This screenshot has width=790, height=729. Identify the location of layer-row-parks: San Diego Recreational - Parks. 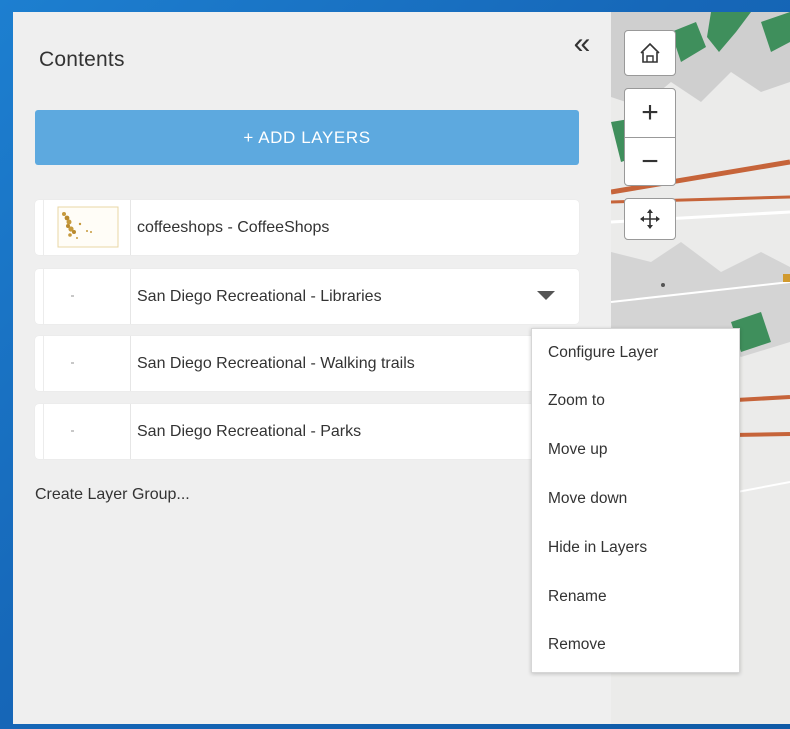
(307, 431).